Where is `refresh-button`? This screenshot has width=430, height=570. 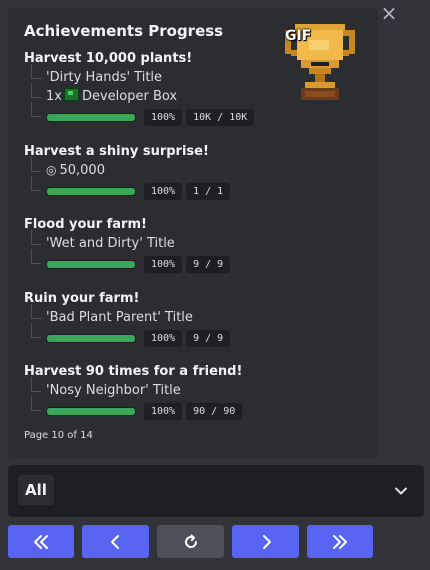 refresh-button is located at coordinates (190, 541).